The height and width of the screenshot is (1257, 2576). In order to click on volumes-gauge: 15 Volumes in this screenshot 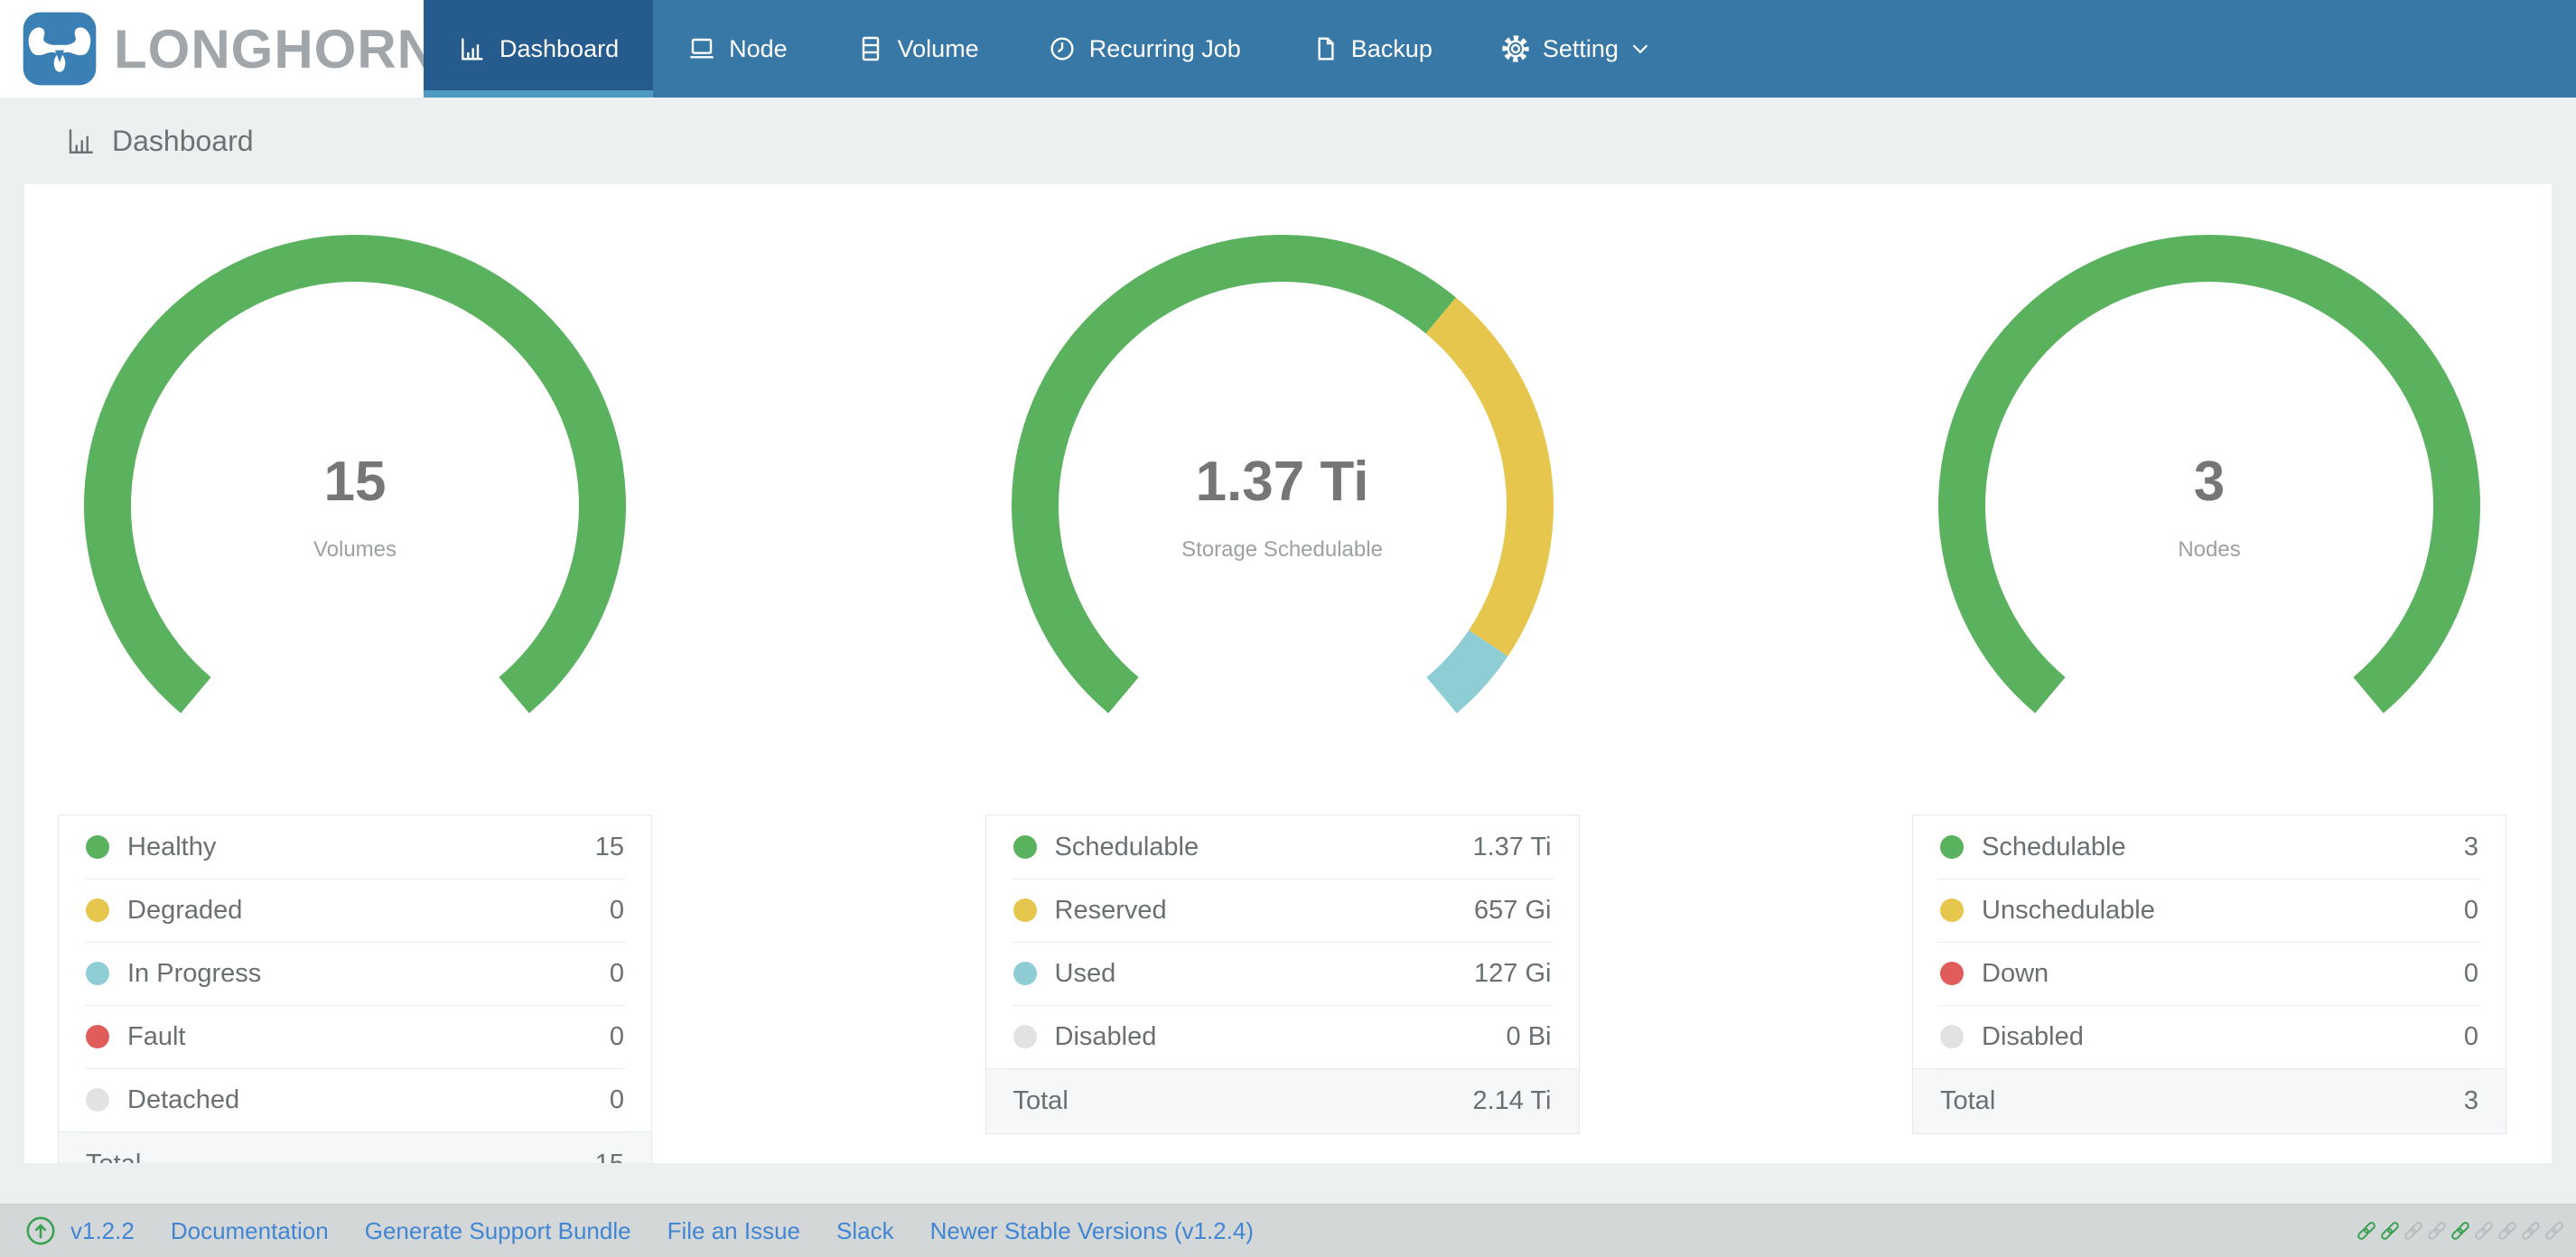, I will do `click(355, 506)`.